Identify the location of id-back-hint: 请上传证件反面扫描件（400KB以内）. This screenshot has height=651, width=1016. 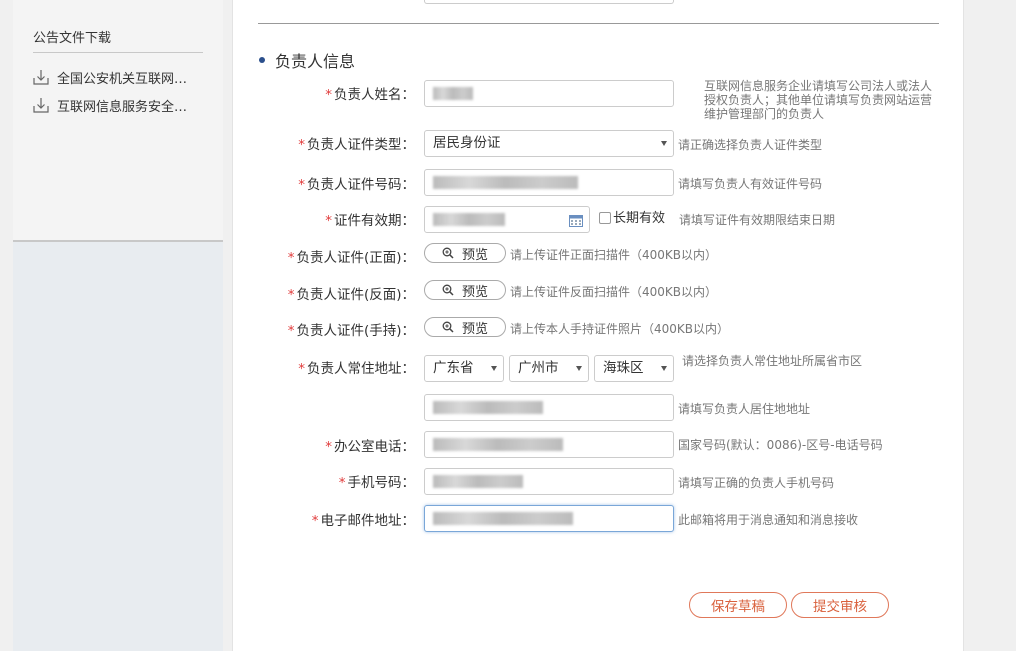
(614, 292).